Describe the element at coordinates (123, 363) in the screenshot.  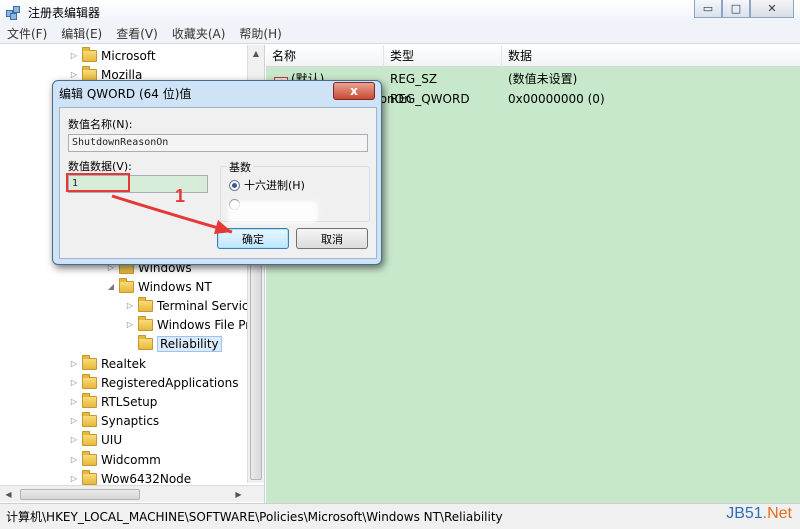
I see `tree-item-label: Realtek` at that location.